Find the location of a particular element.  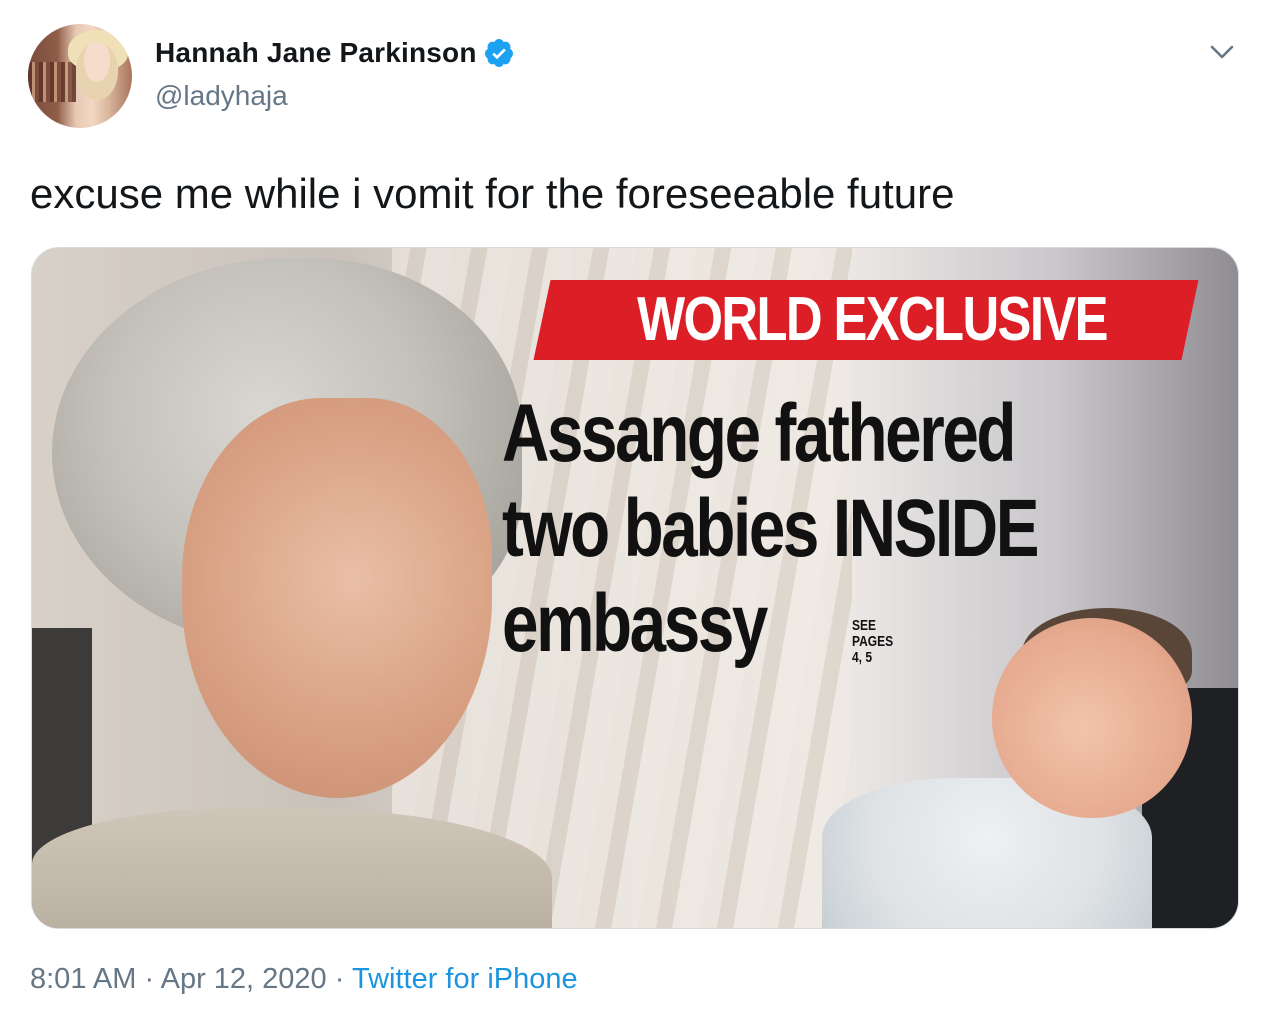

author-name-row: Hannah Jane Parkinson is located at coordinates (335, 53).